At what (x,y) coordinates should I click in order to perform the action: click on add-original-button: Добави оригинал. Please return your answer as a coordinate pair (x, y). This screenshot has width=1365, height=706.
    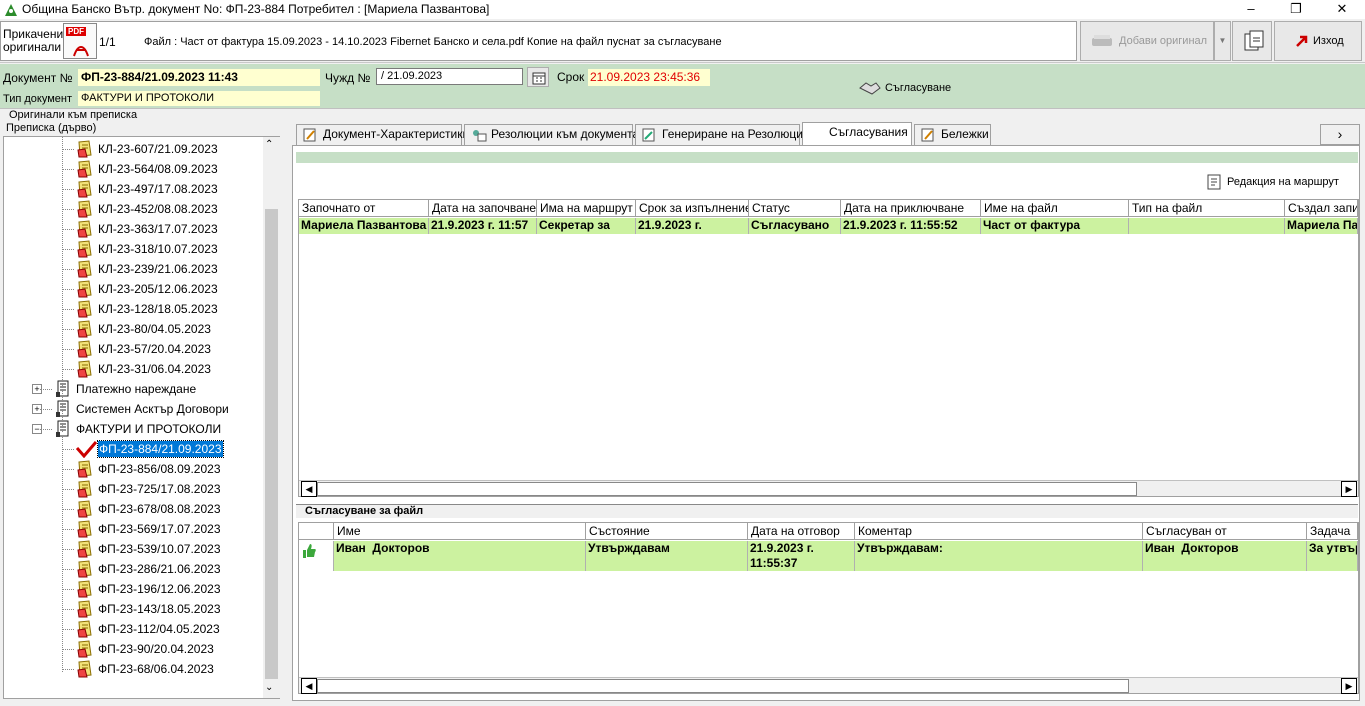
    Looking at the image, I should click on (1147, 41).